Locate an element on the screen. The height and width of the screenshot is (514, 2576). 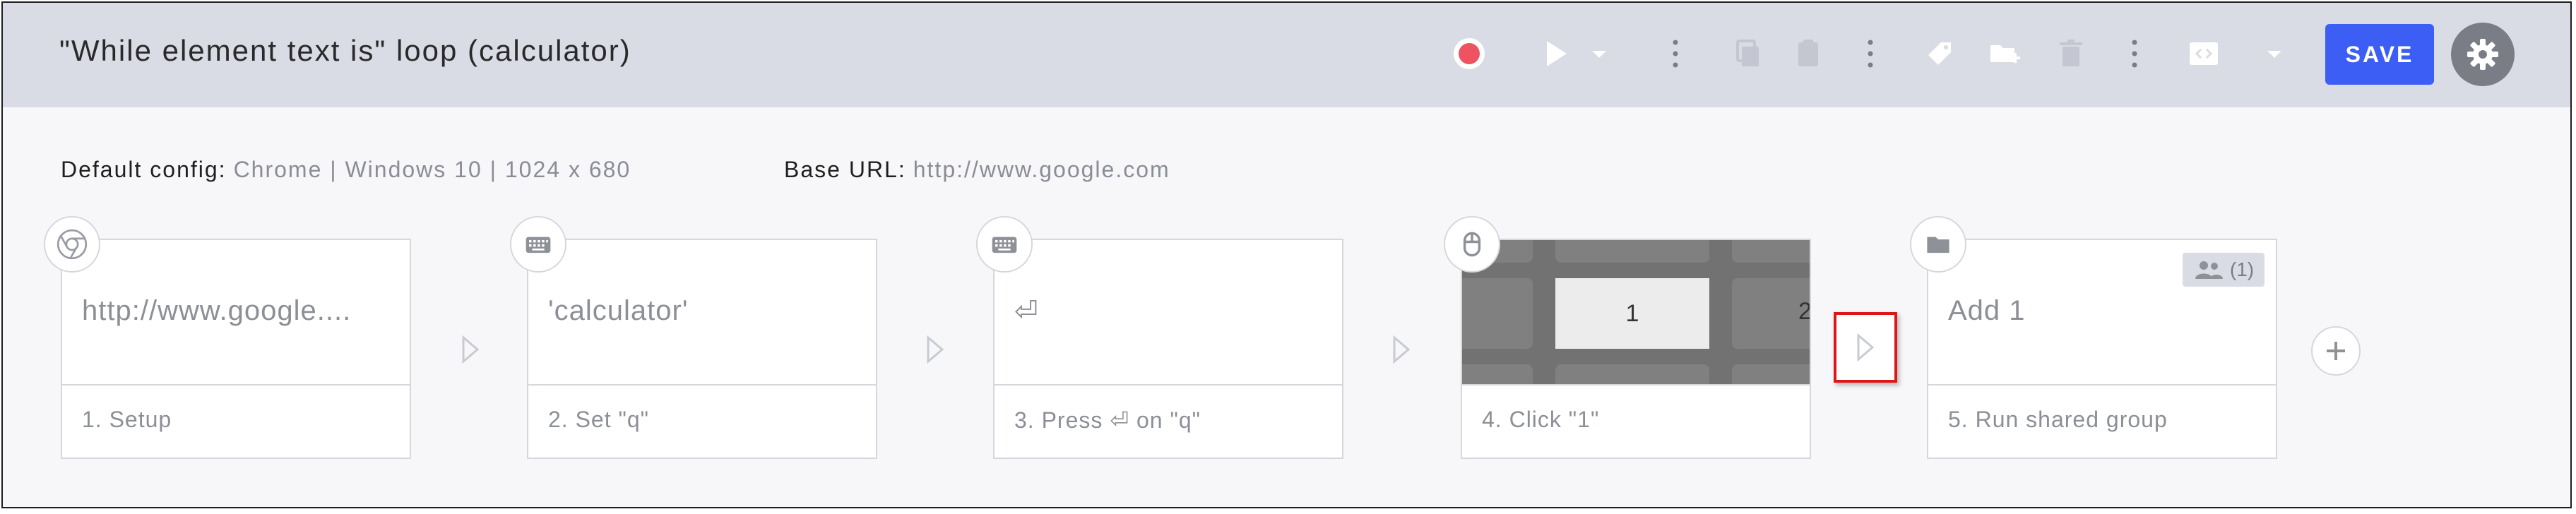
code-dropdown-icon is located at coordinates (2274, 54).